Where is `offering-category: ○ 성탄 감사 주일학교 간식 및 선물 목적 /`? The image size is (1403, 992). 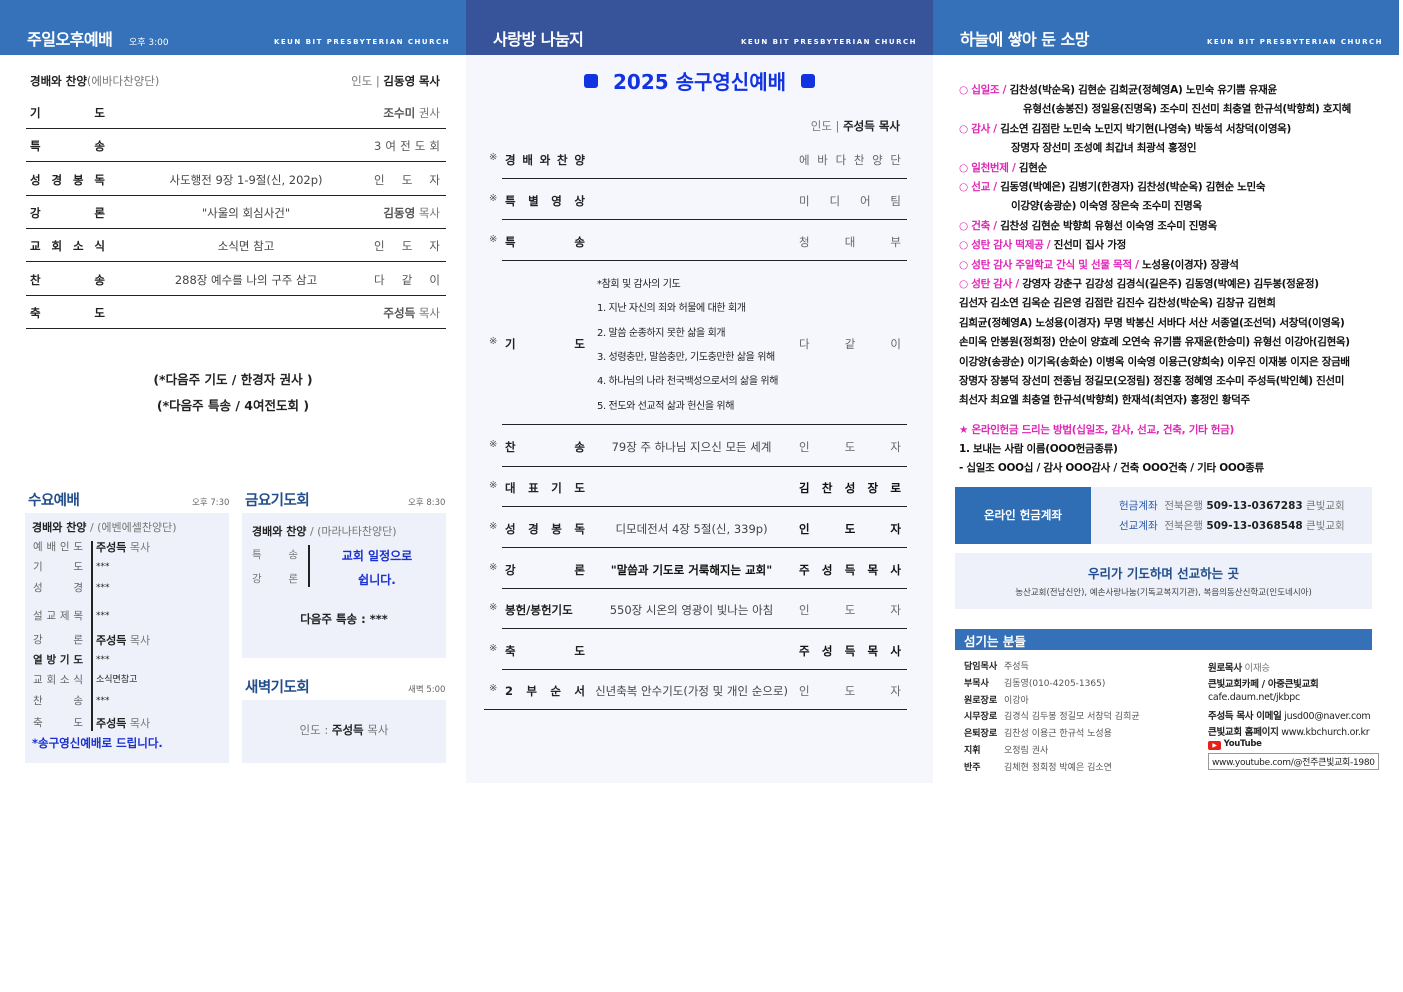 offering-category: ○ 성탄 감사 주일학교 간식 및 선물 목적 / is located at coordinates (1049, 264).